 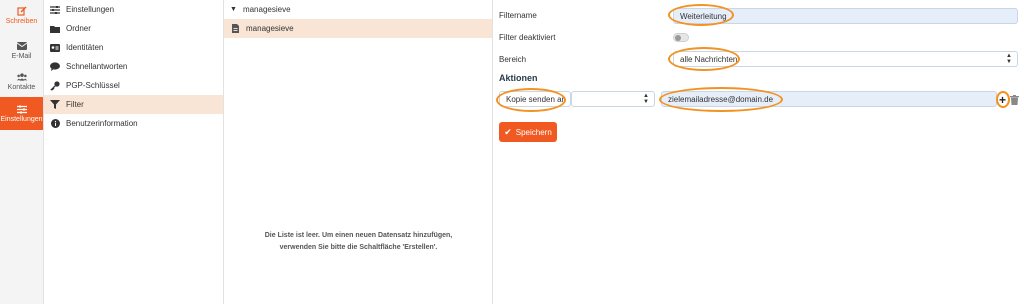 What do you see at coordinates (102, 123) in the screenshot?
I see `settings-item-label: Benutzerinformation` at bounding box center [102, 123].